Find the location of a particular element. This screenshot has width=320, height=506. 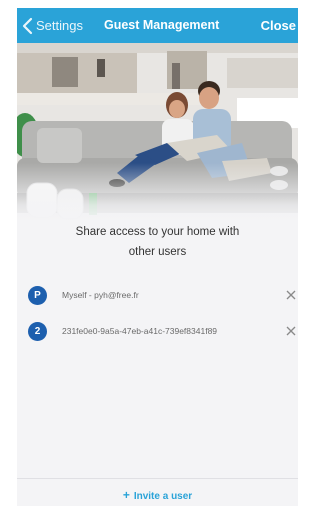

invite-user-label: Invite a user is located at coordinates (163, 496).